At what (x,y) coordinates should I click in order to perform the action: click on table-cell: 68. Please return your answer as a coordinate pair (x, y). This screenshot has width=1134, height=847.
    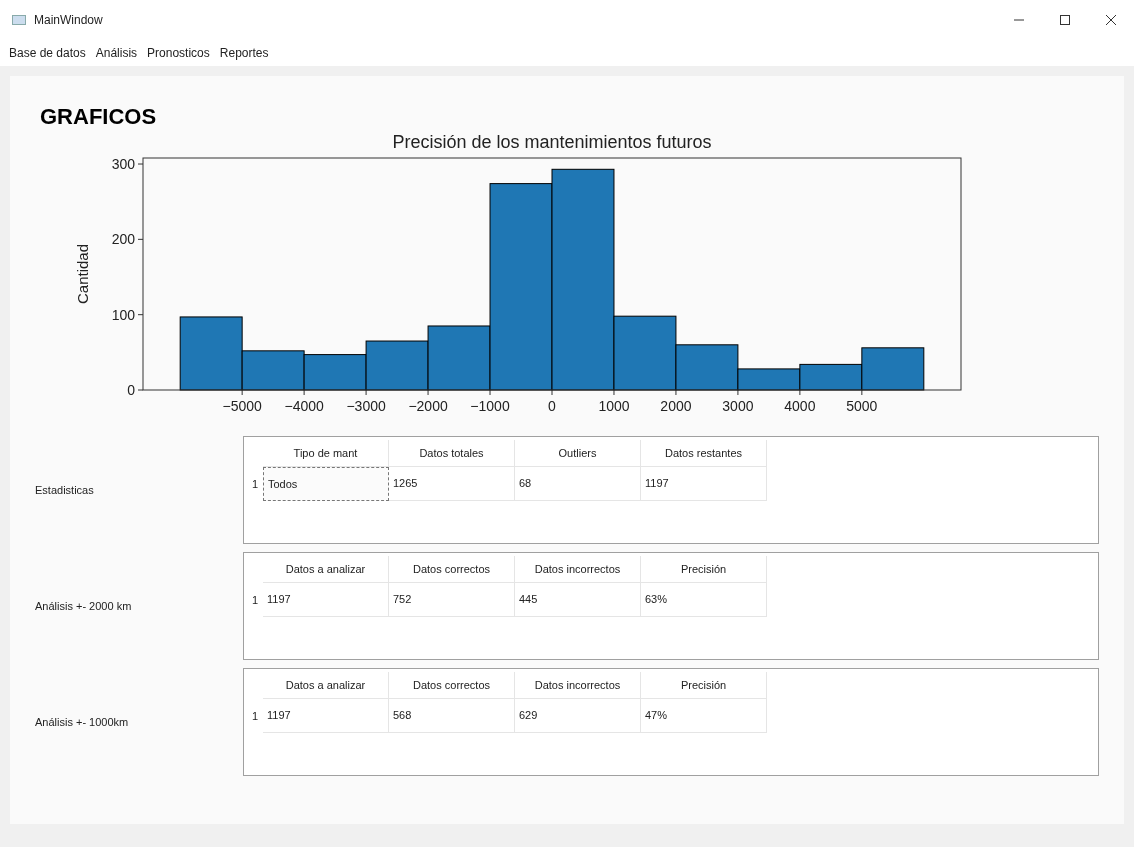
    Looking at the image, I should click on (578, 484).